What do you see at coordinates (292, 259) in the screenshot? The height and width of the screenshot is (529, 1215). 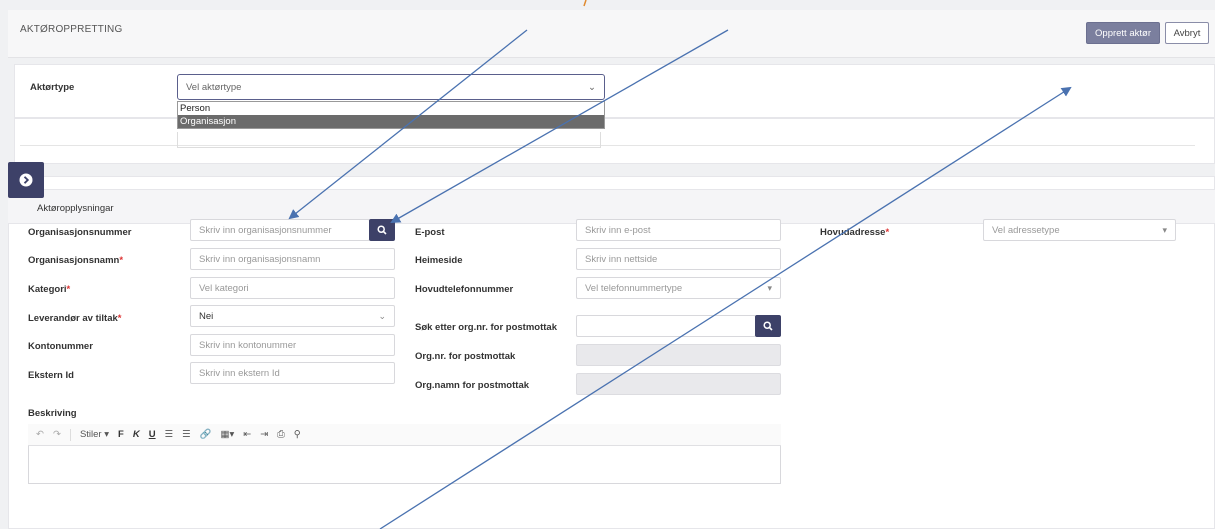 I see `org-name-input: Skriv inn organisasjonsnamn` at bounding box center [292, 259].